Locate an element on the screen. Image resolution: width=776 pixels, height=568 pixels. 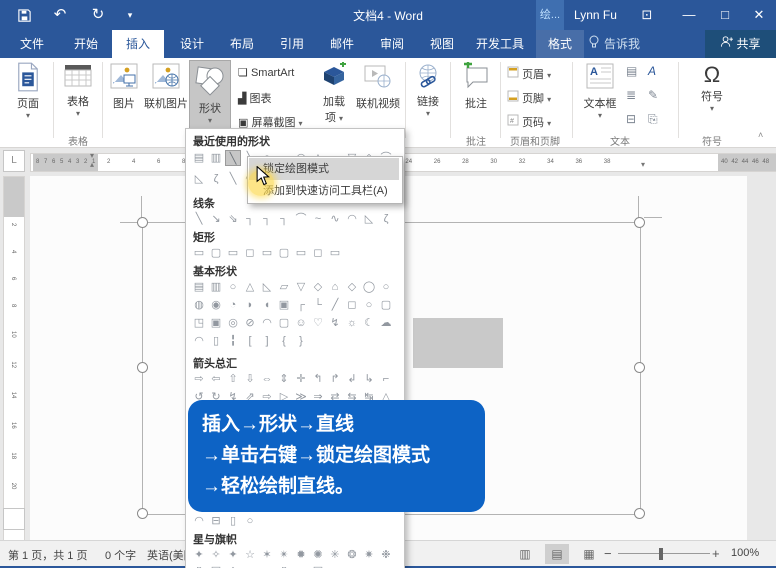
zoom-in-icon: + is located at coordinates (716, 553).